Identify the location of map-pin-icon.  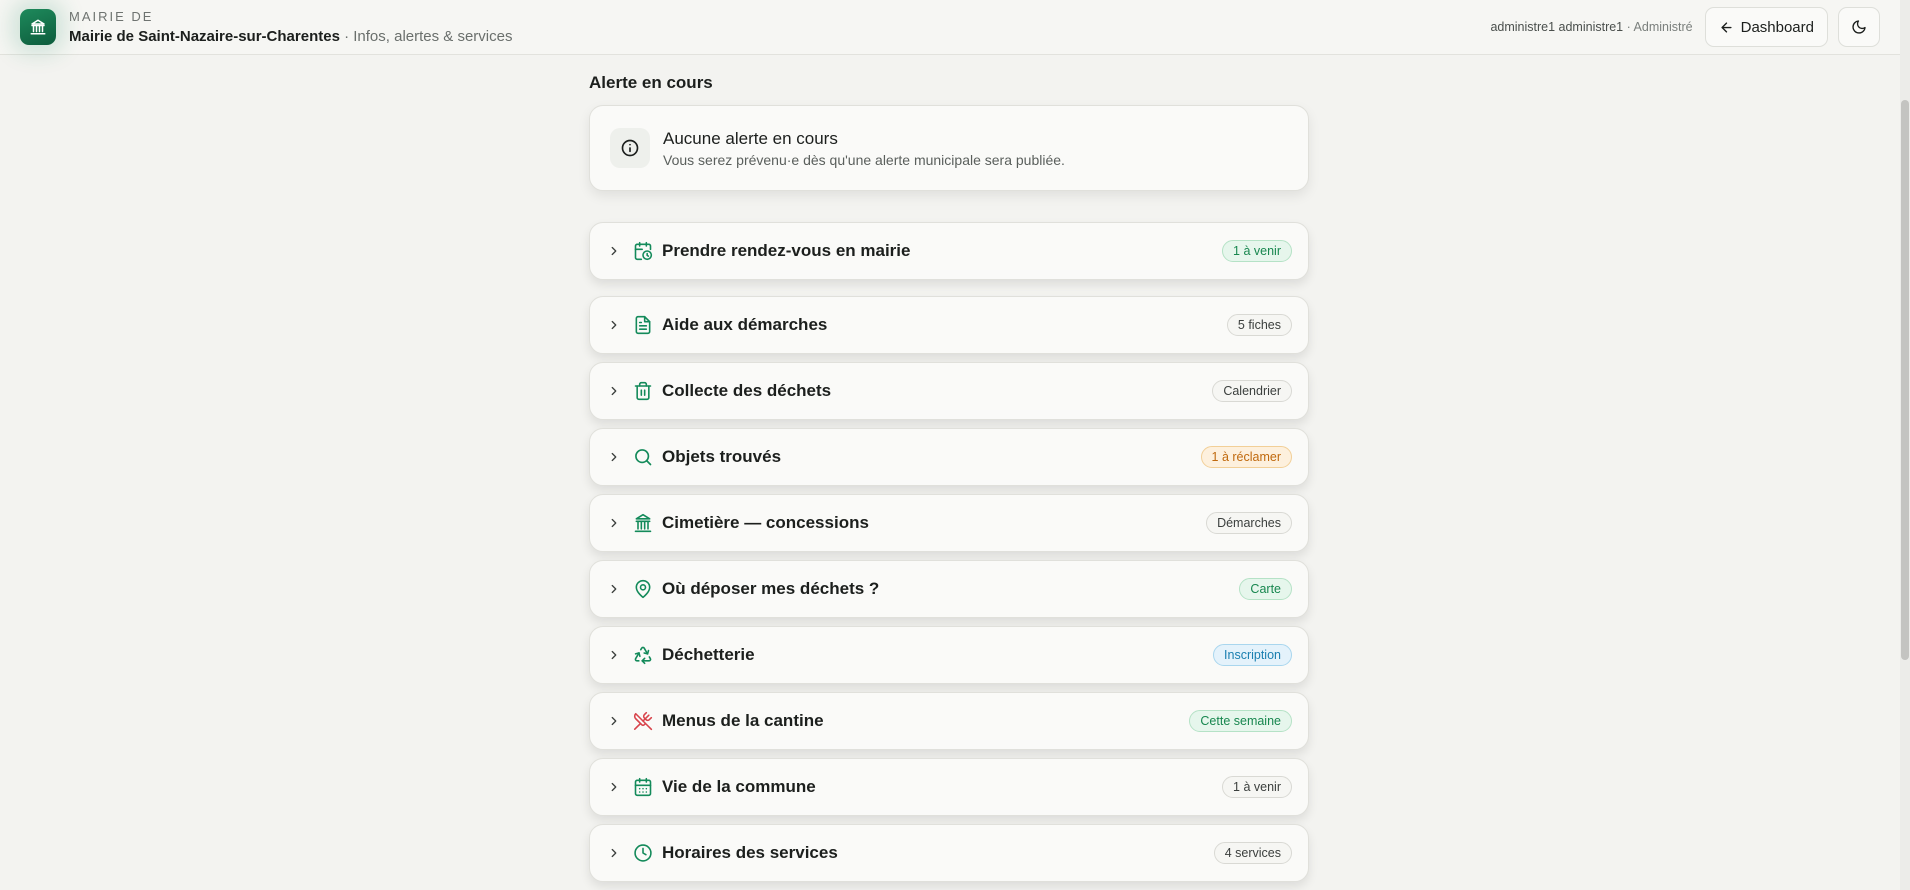
(643, 589).